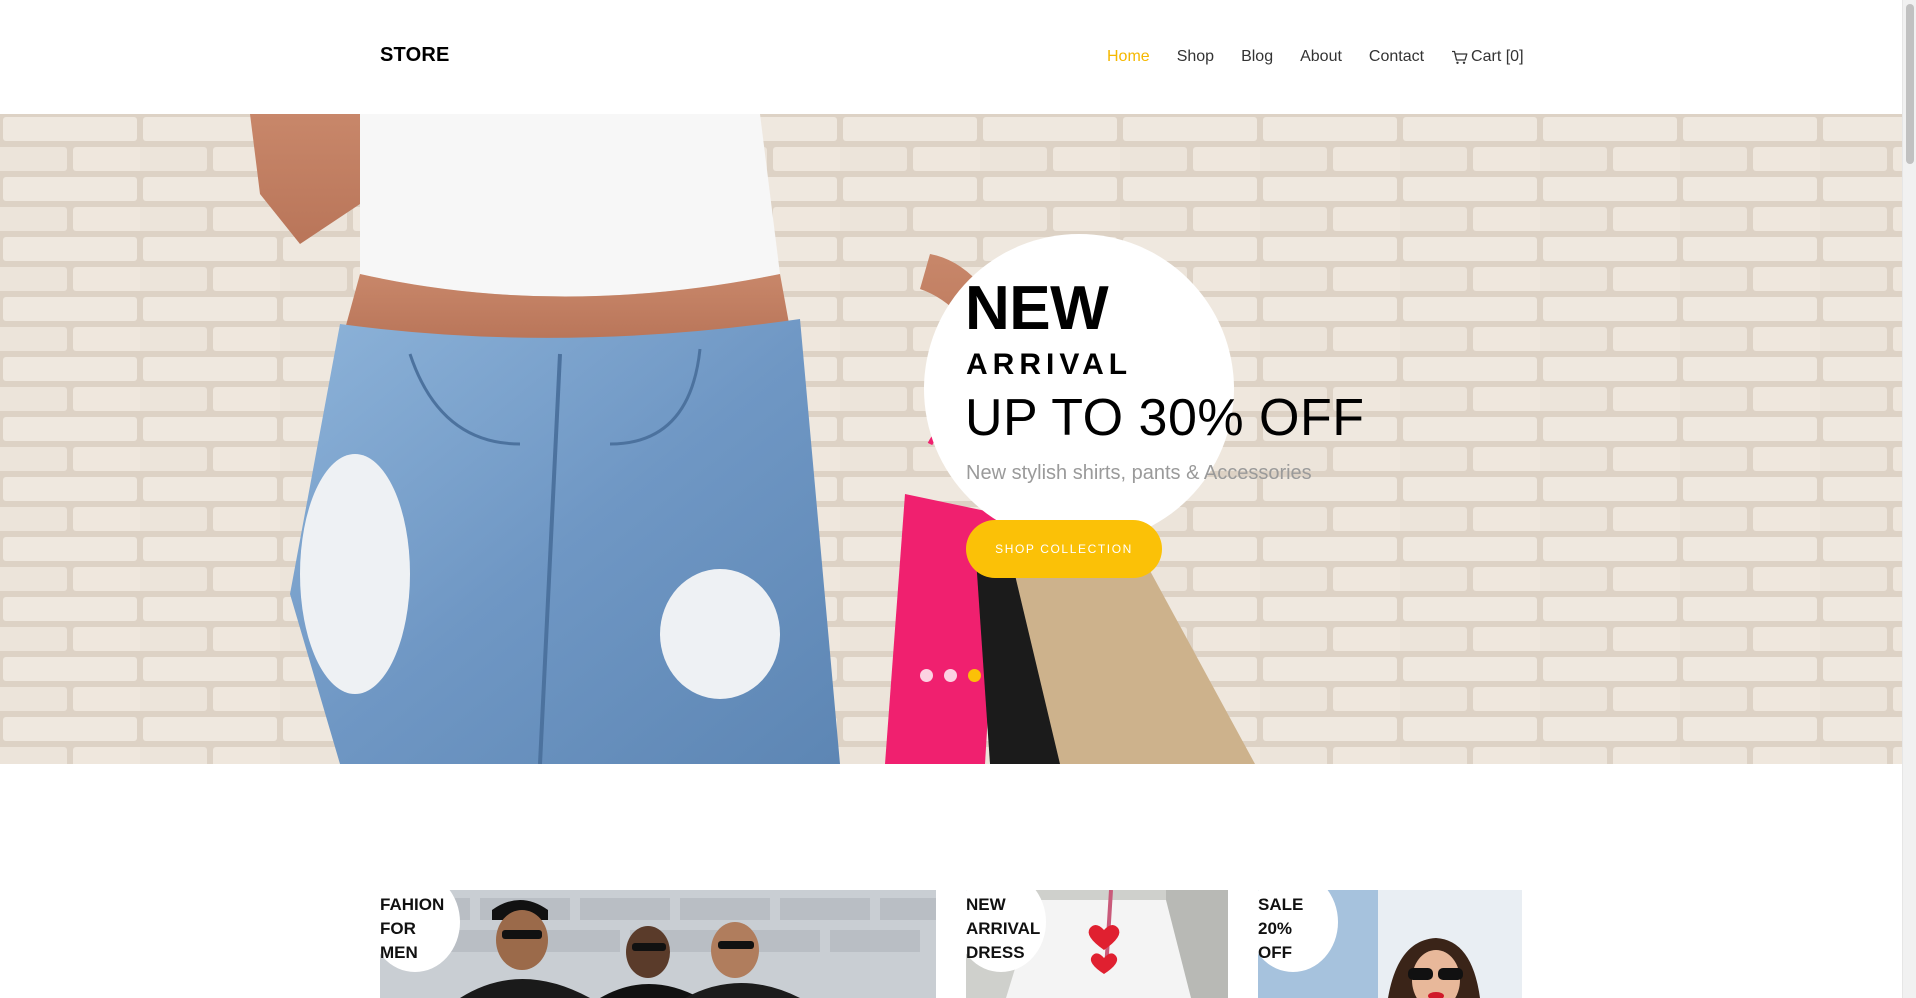  Describe the element at coordinates (1003, 928) in the screenshot. I see `category-label-dress: NEW ARRIVAL DRESS` at that location.